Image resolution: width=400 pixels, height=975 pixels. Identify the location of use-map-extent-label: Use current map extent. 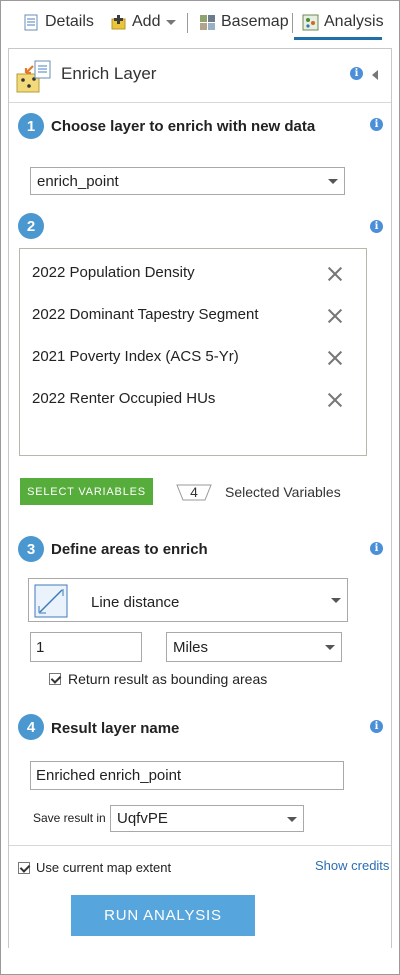
(104, 867).